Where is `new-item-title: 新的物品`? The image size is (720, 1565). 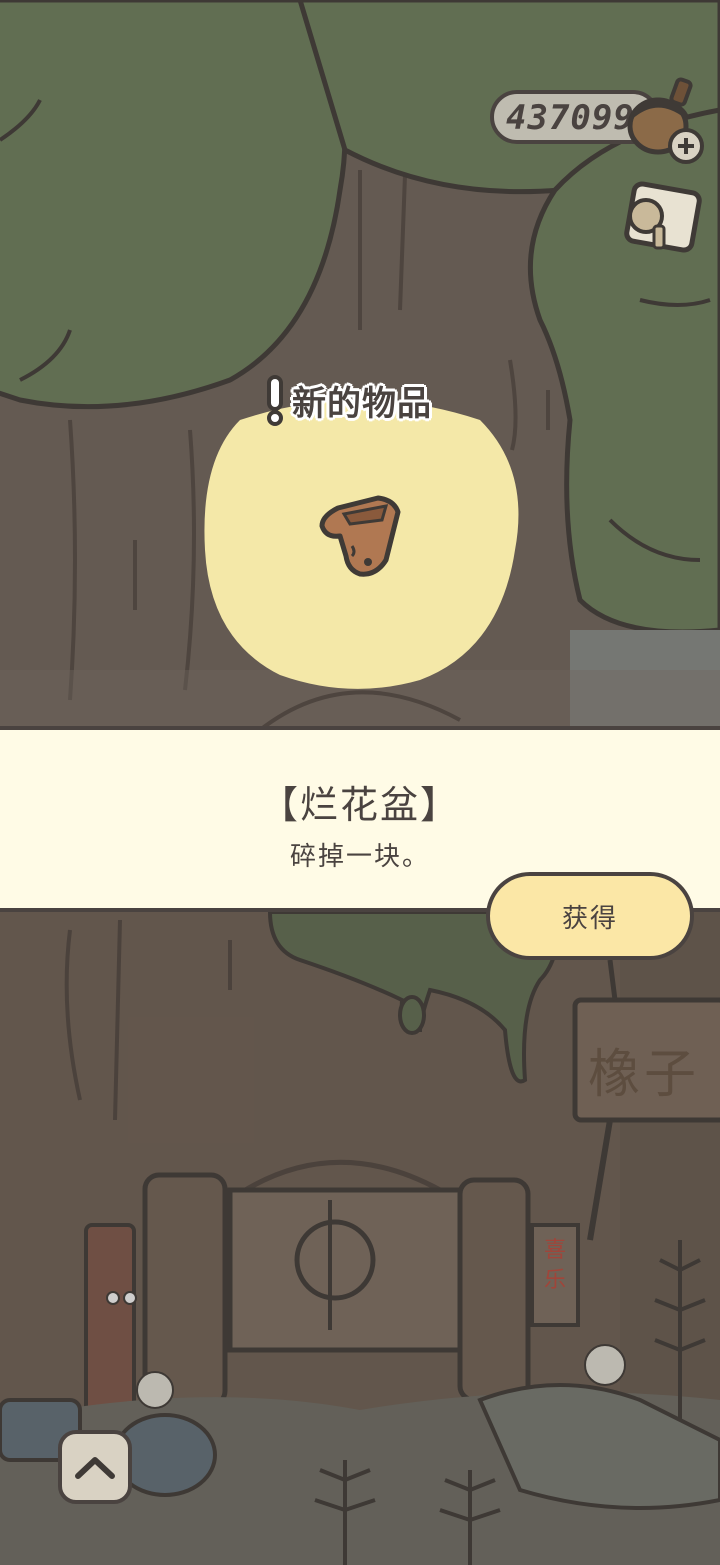
new-item-title: 新的物品 is located at coordinates (347, 400).